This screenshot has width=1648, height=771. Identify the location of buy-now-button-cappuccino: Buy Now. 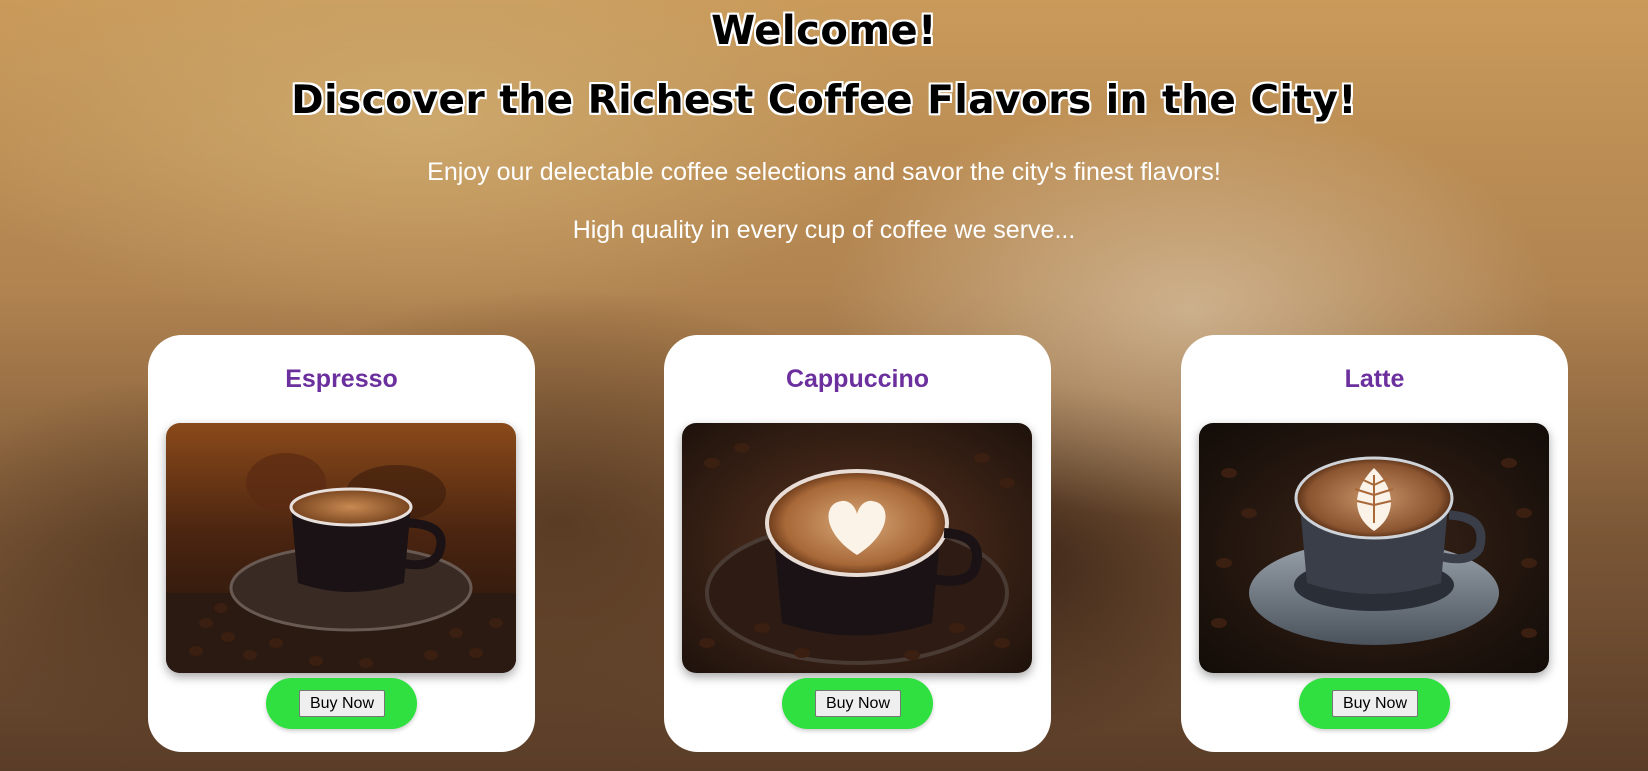
(858, 703).